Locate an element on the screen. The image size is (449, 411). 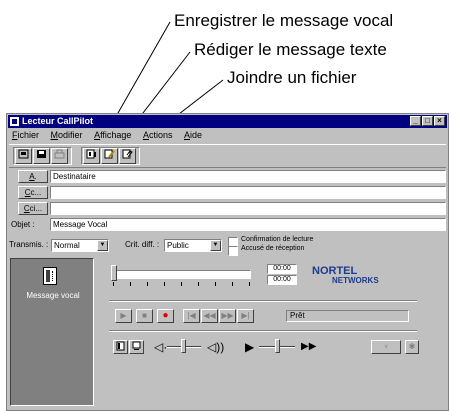
volume-low-icon: ◁· is located at coordinates (161, 347).